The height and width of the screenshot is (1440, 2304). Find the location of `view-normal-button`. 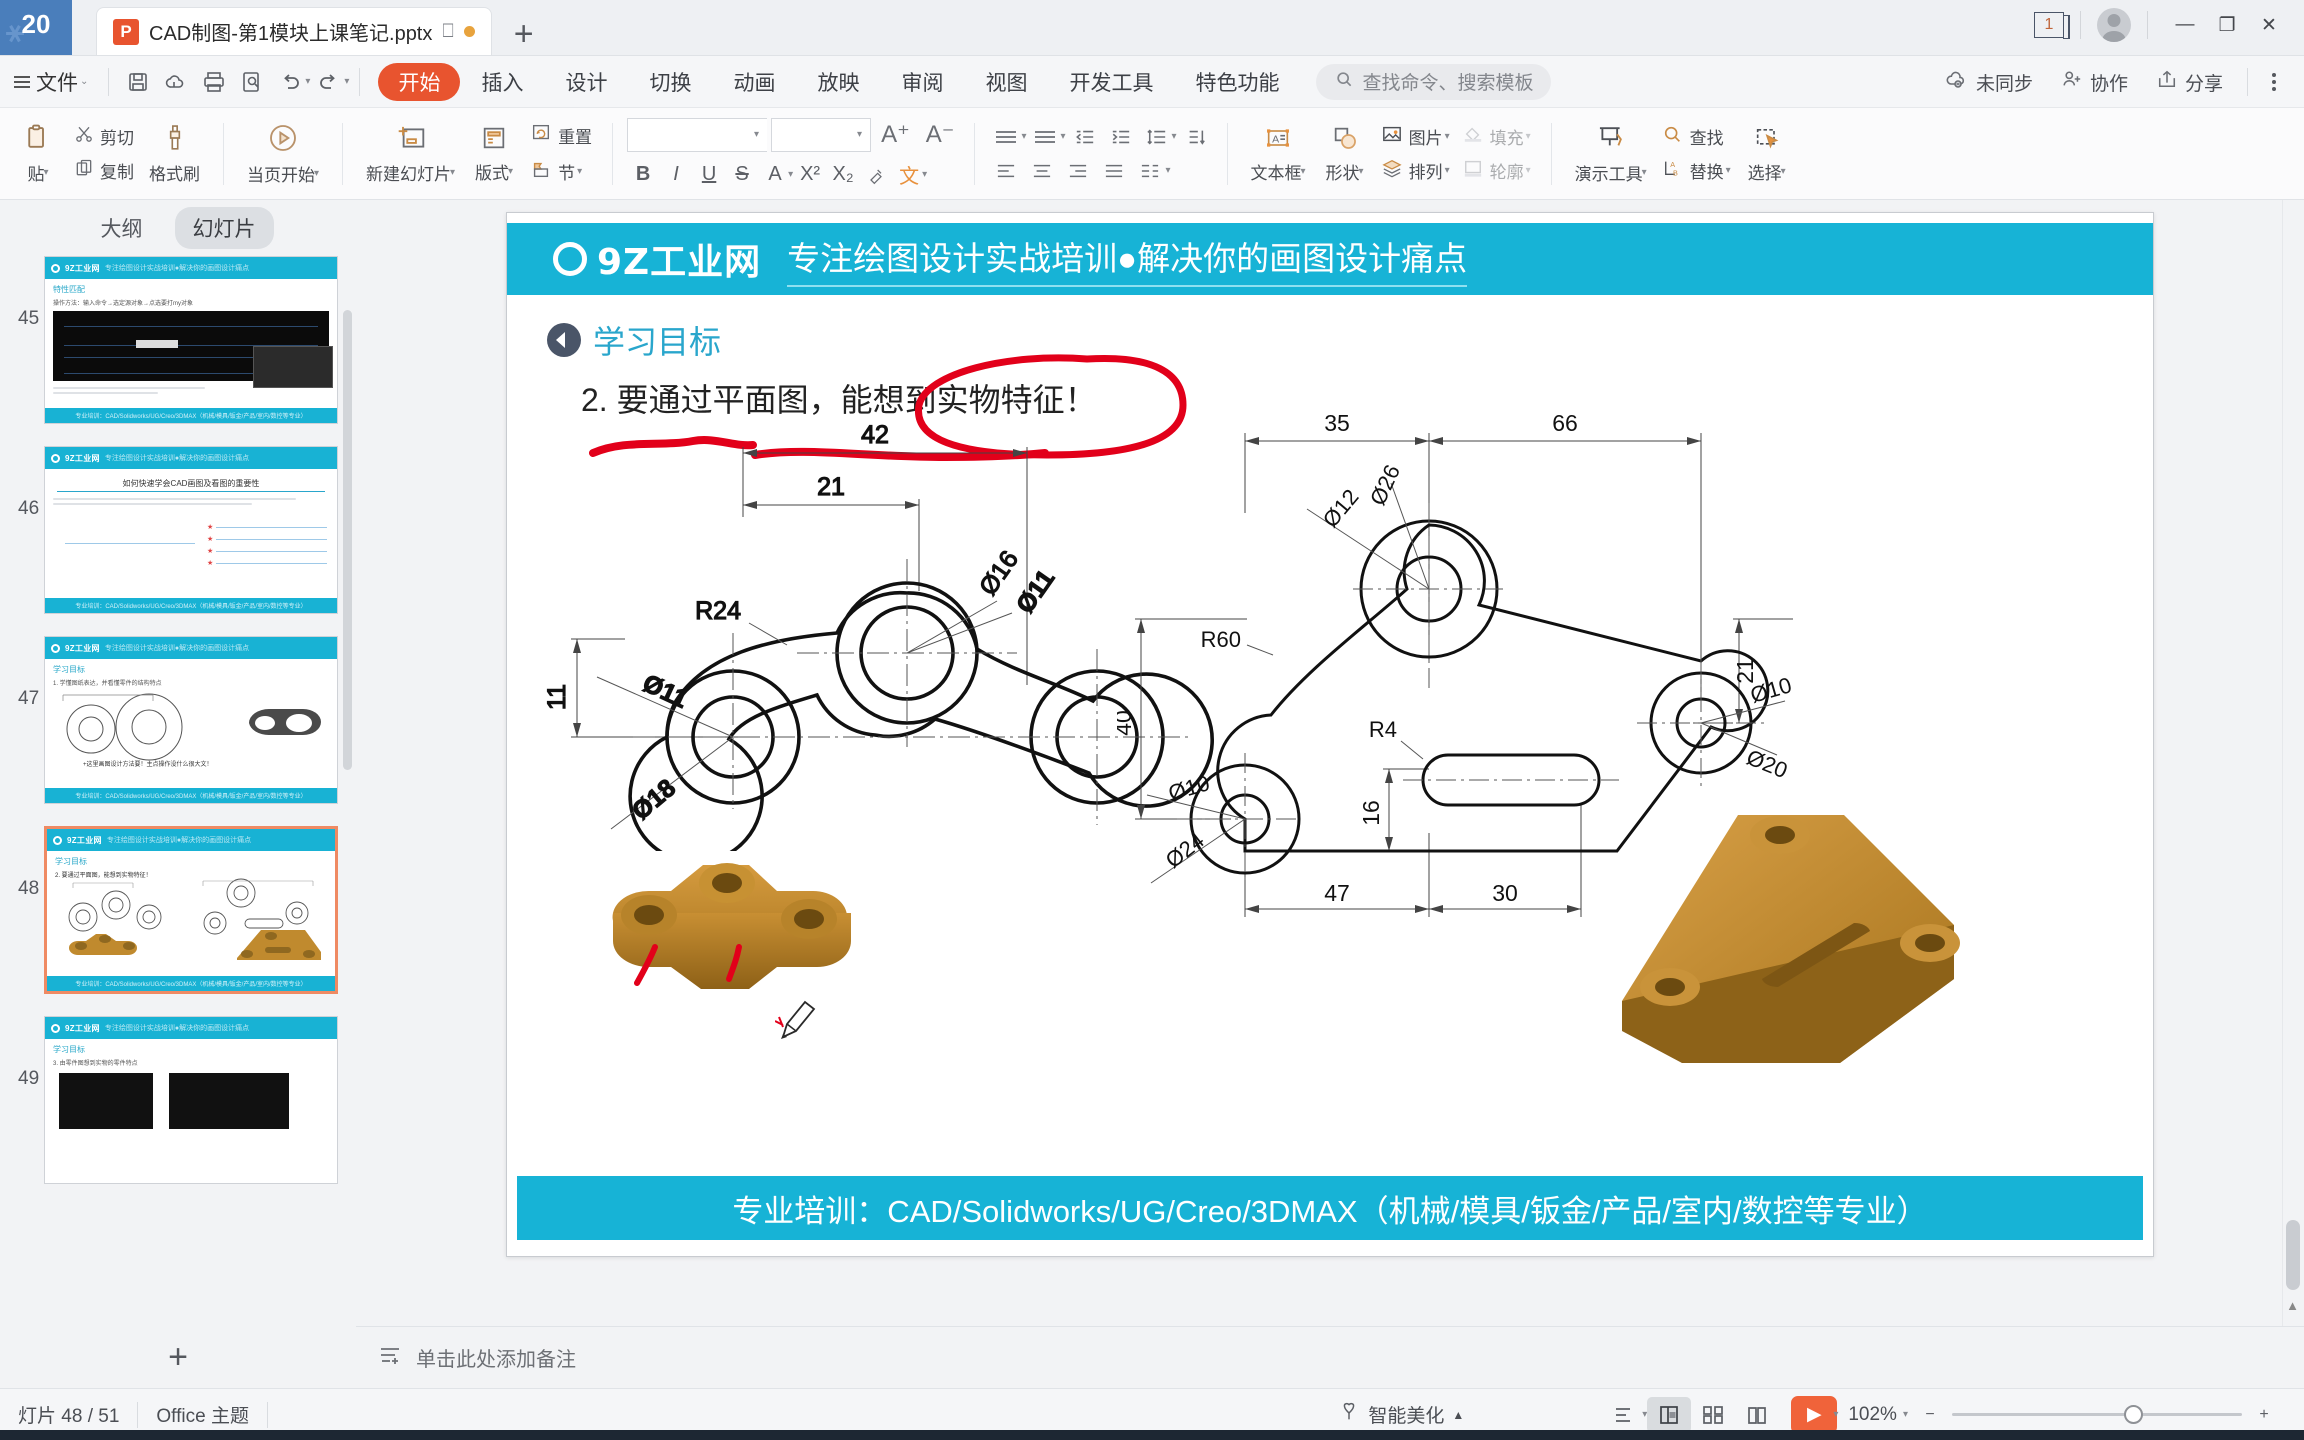

view-normal-button is located at coordinates (1669, 1414).